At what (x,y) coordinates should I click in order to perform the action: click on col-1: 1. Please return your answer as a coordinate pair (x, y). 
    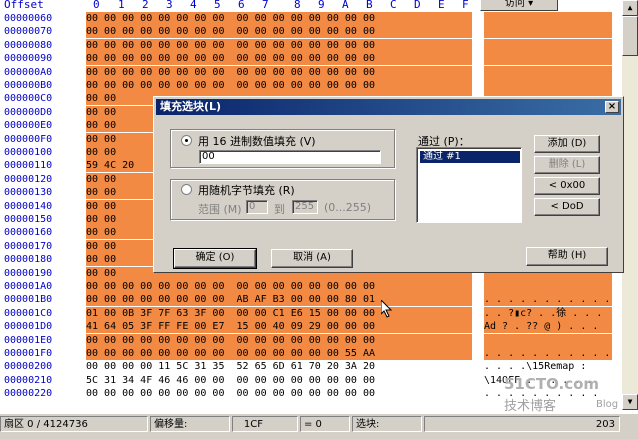
    Looking at the image, I should click on (121, 5).